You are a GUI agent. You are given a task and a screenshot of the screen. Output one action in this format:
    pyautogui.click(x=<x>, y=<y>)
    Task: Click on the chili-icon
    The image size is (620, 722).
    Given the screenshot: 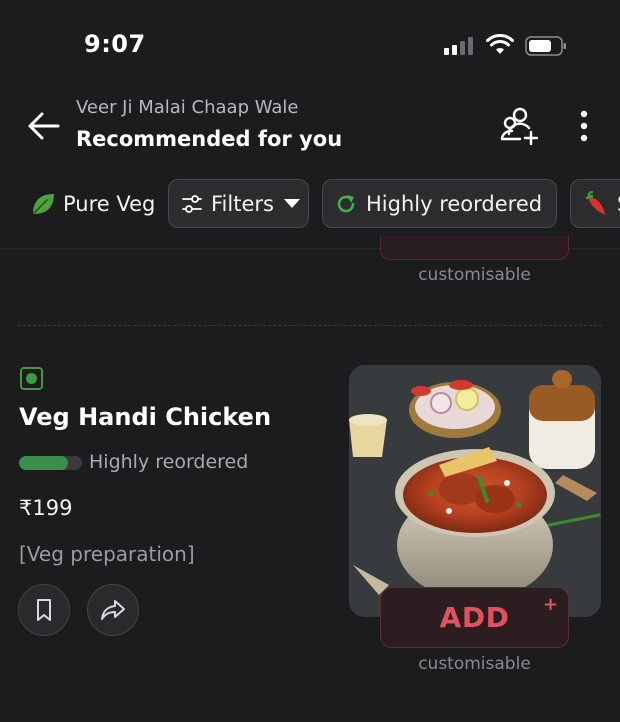 What is the action you would take?
    pyautogui.click(x=595, y=202)
    